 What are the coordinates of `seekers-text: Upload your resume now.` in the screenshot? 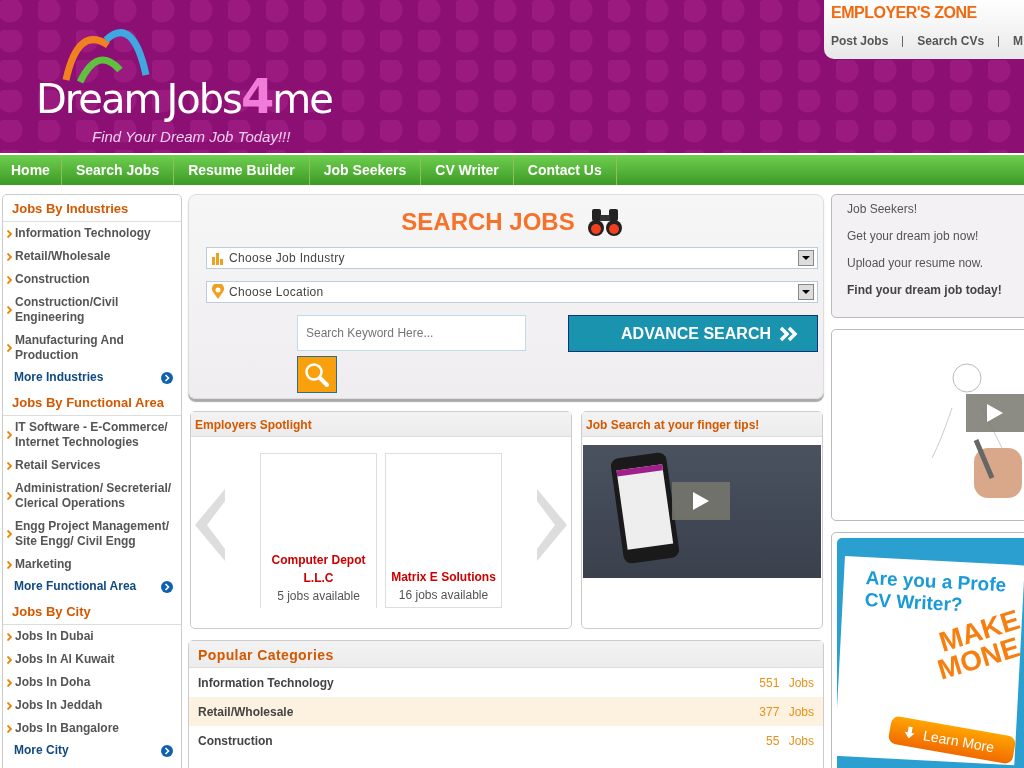 It's located at (916, 263).